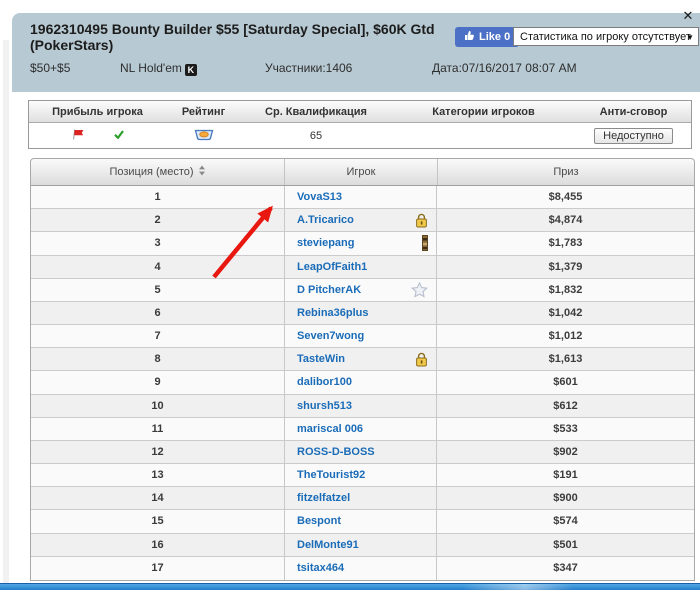 Image resolution: width=700 pixels, height=590 pixels. What do you see at coordinates (419, 289) in the screenshot?
I see `star-icon` at bounding box center [419, 289].